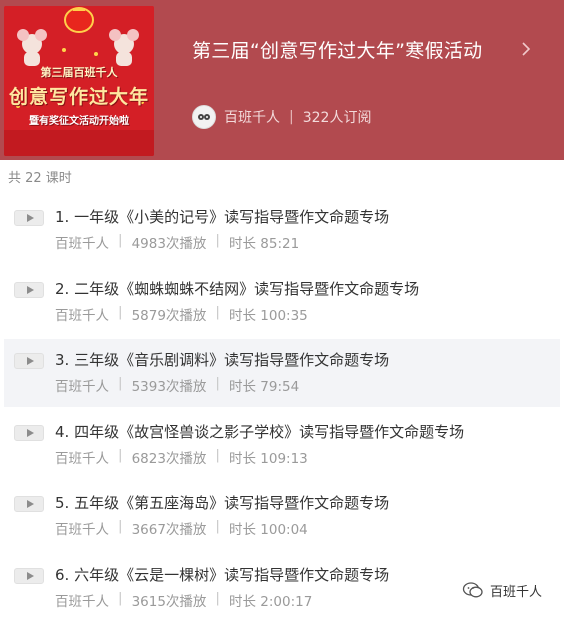 The width and height of the screenshot is (564, 622). I want to click on cover-caption-top: 第三届百班千人, so click(79, 72).